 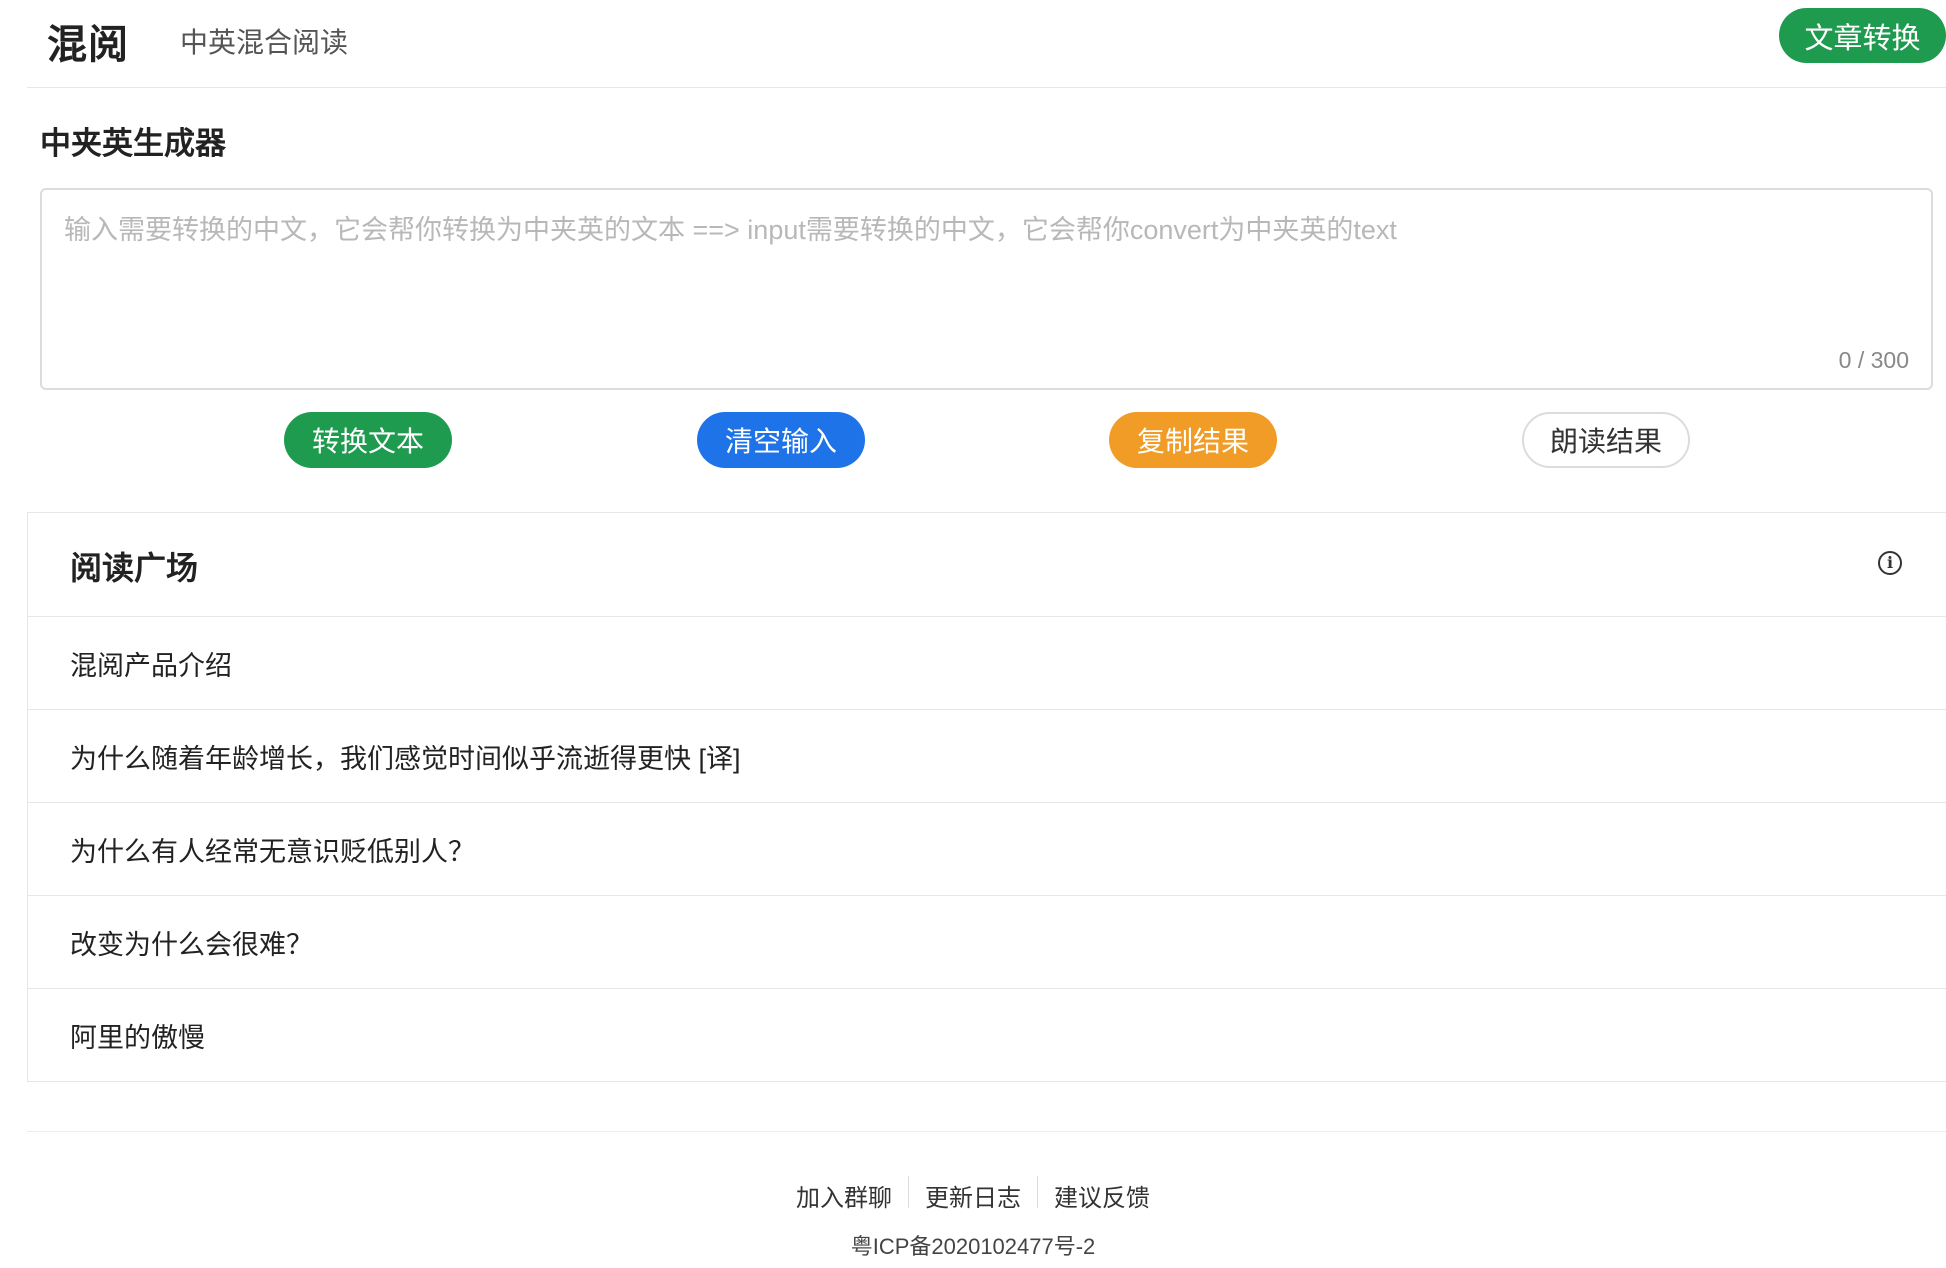 What do you see at coordinates (986, 44) in the screenshot?
I see `site-header: 混阅 中英混合阅读 文章转换` at bounding box center [986, 44].